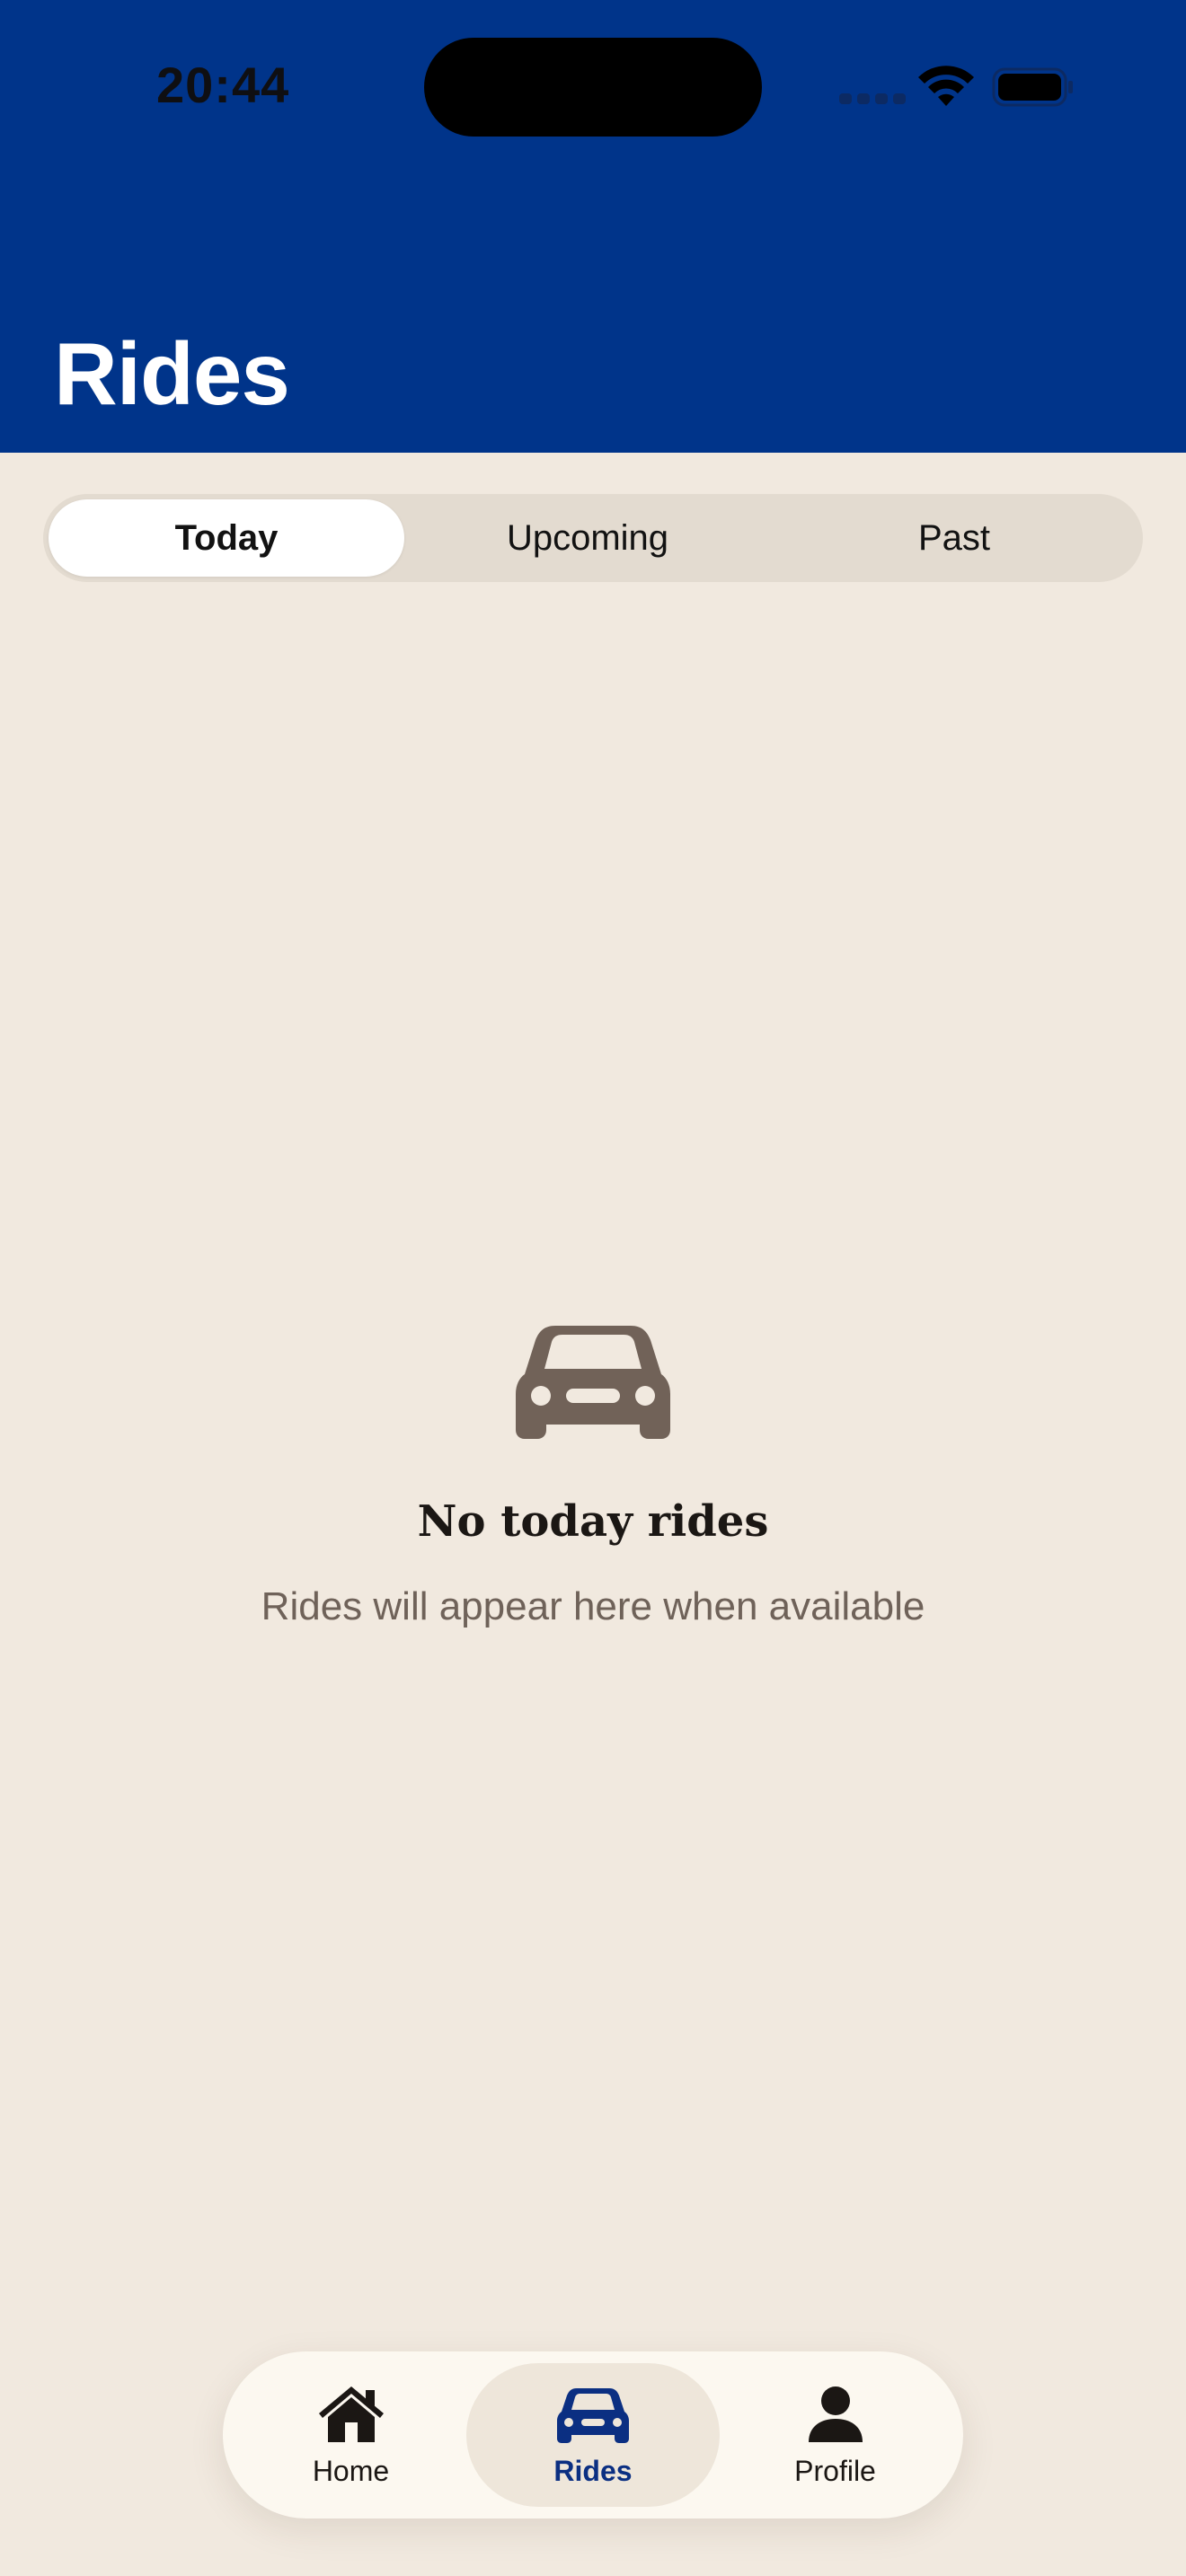  I want to click on empty-state-subtitle: Rides will appear here when available, so click(593, 1606).